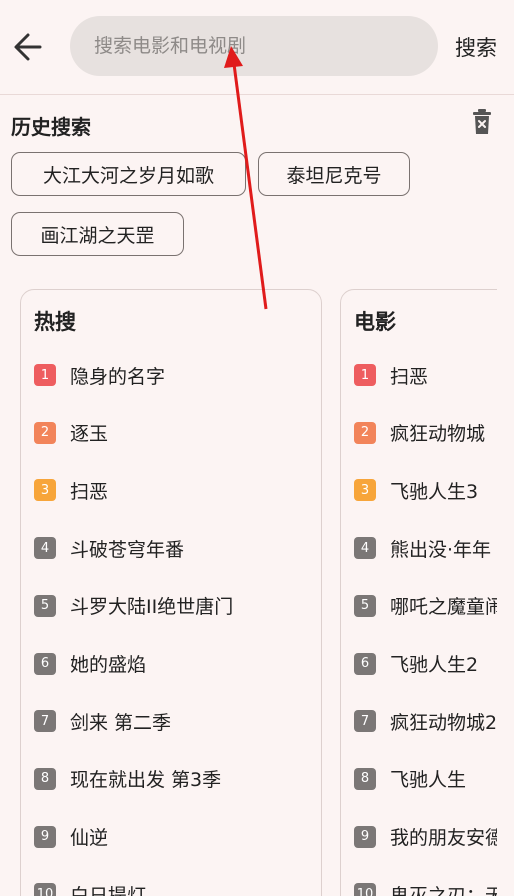 The height and width of the screenshot is (896, 514). Describe the element at coordinates (89, 838) in the screenshot. I see `ranking-item-label: 仙逆` at that location.